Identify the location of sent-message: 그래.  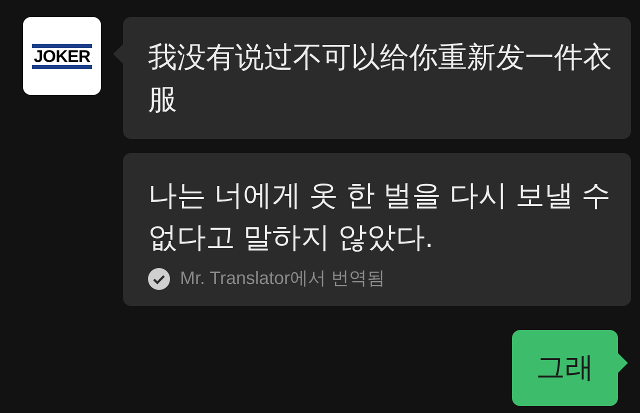
(565, 368).